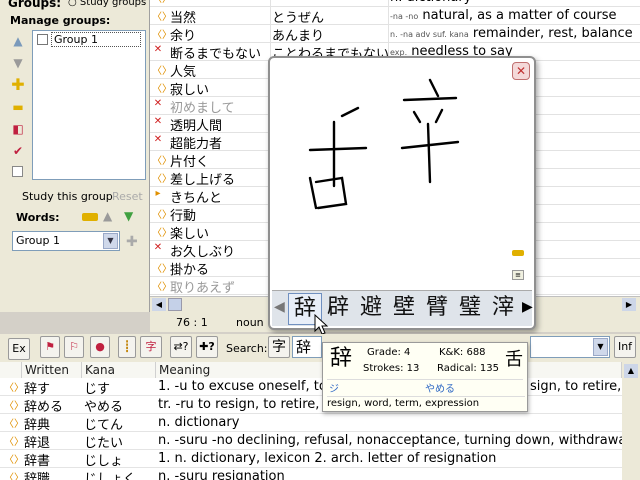 The height and width of the screenshot is (480, 640). I want to click on kanji-input-button: 字, so click(279, 347).